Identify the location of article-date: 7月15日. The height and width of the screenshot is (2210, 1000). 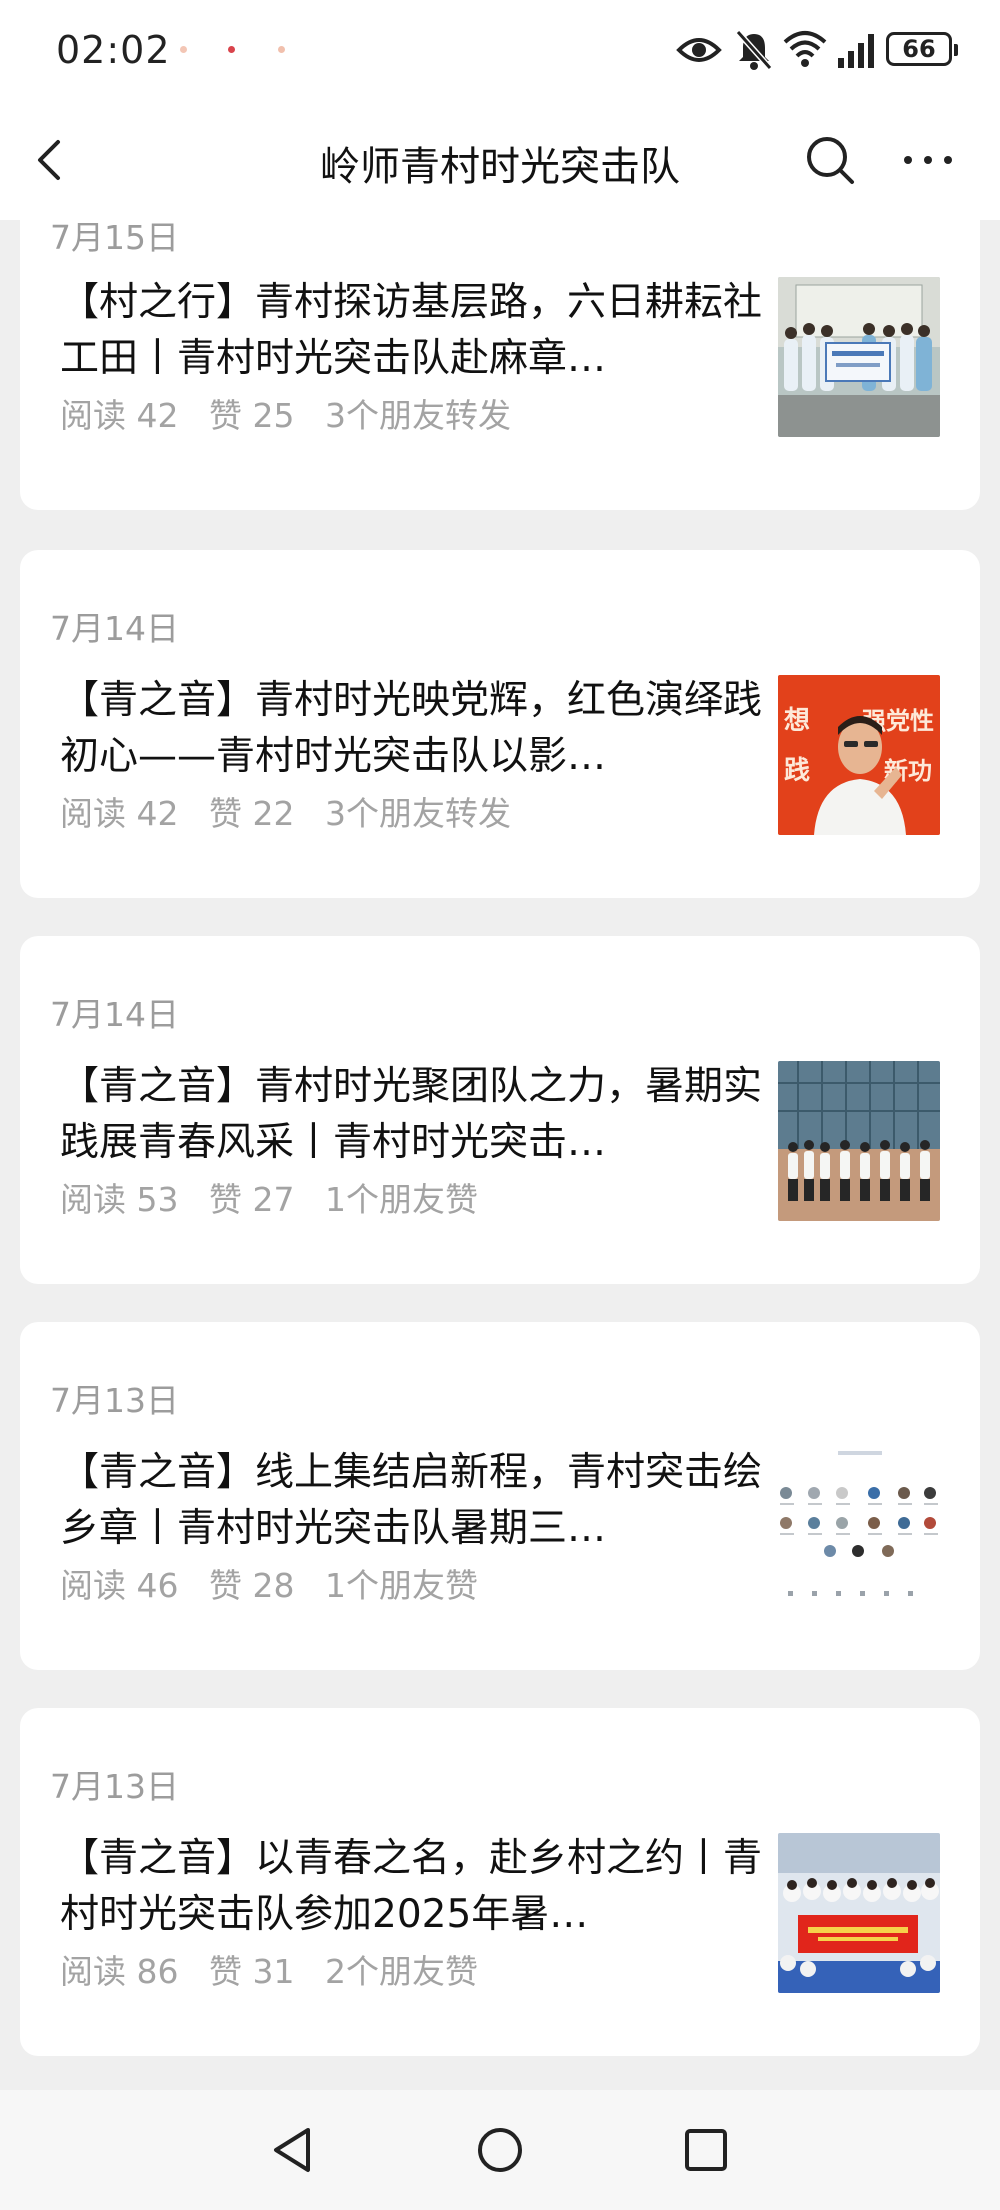
(114, 238).